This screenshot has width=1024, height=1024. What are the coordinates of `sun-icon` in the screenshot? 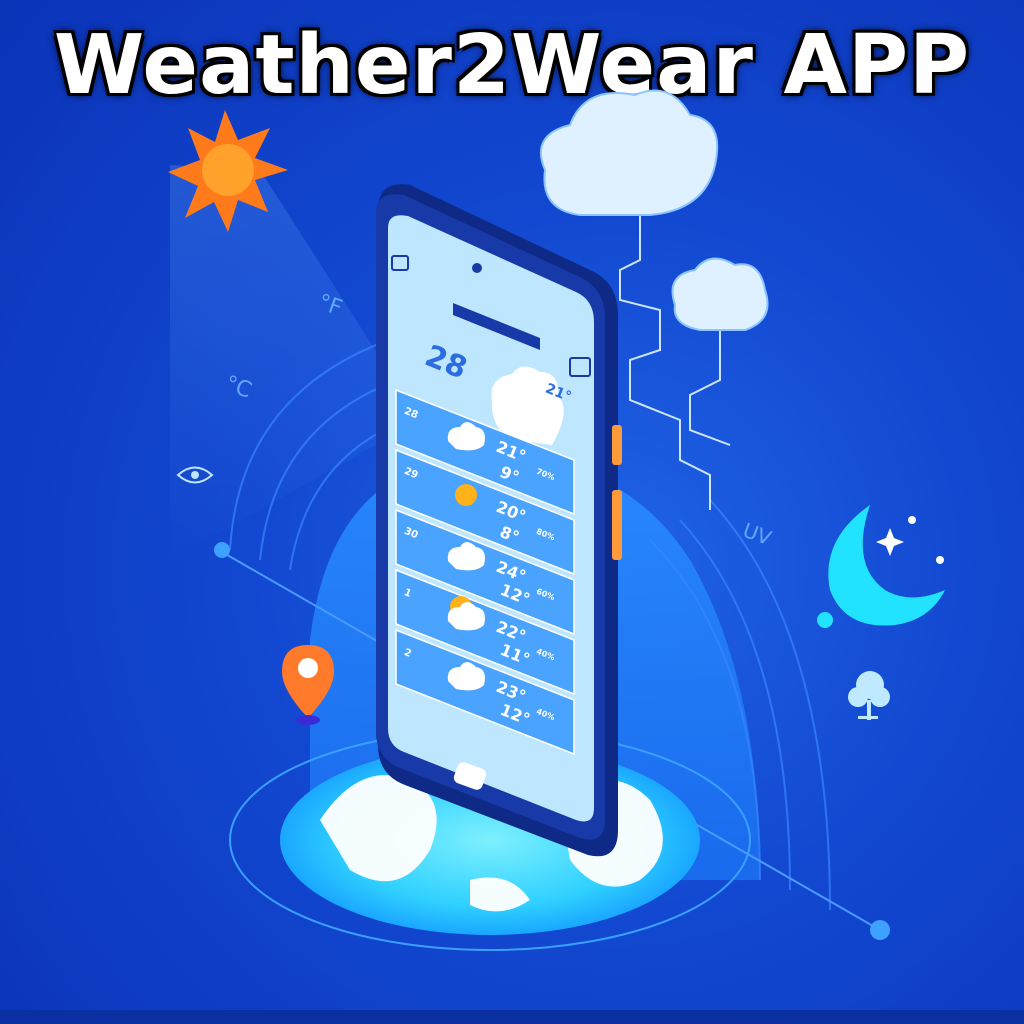 It's located at (466, 495).